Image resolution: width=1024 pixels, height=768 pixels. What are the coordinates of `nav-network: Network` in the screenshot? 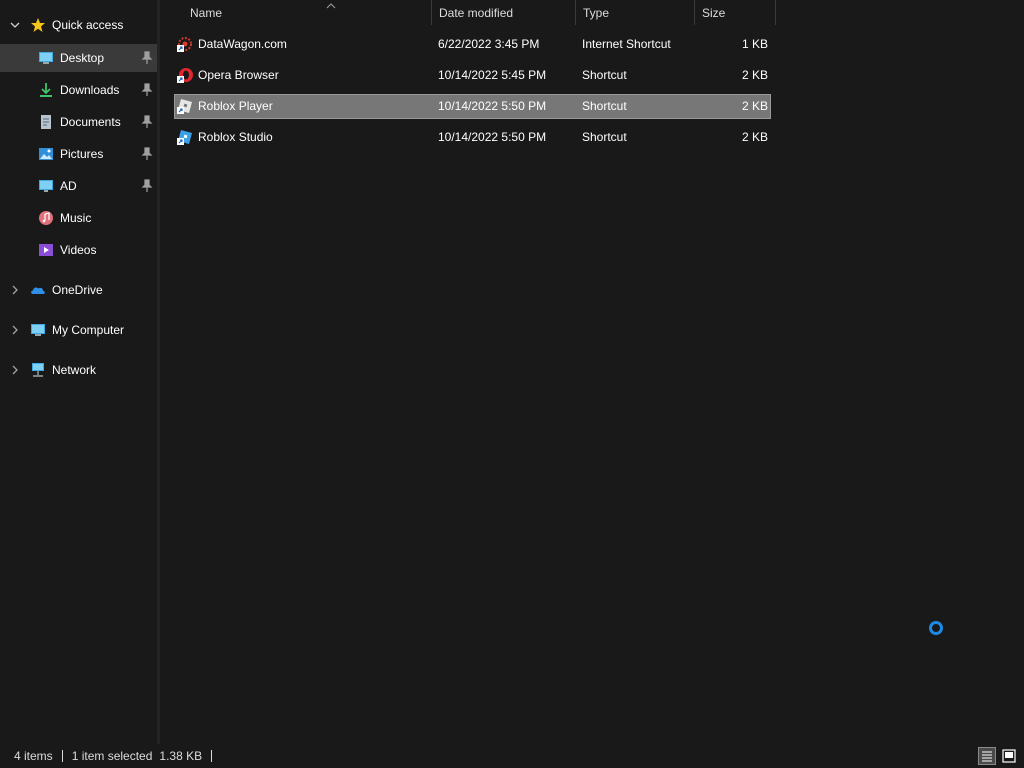 It's located at (78, 370).